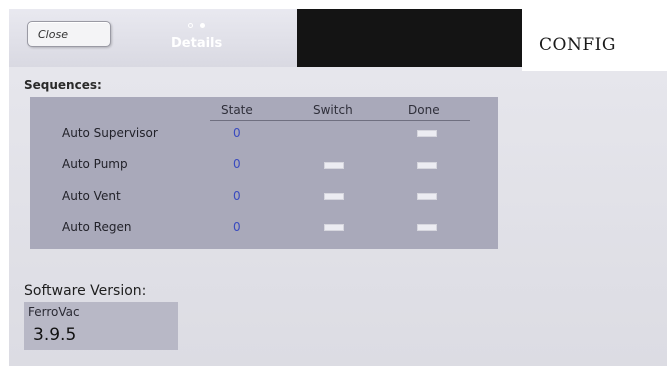 The height and width of the screenshot is (366, 669). What do you see at coordinates (427, 196) in the screenshot?
I see `done-indicator-auto-vent` at bounding box center [427, 196].